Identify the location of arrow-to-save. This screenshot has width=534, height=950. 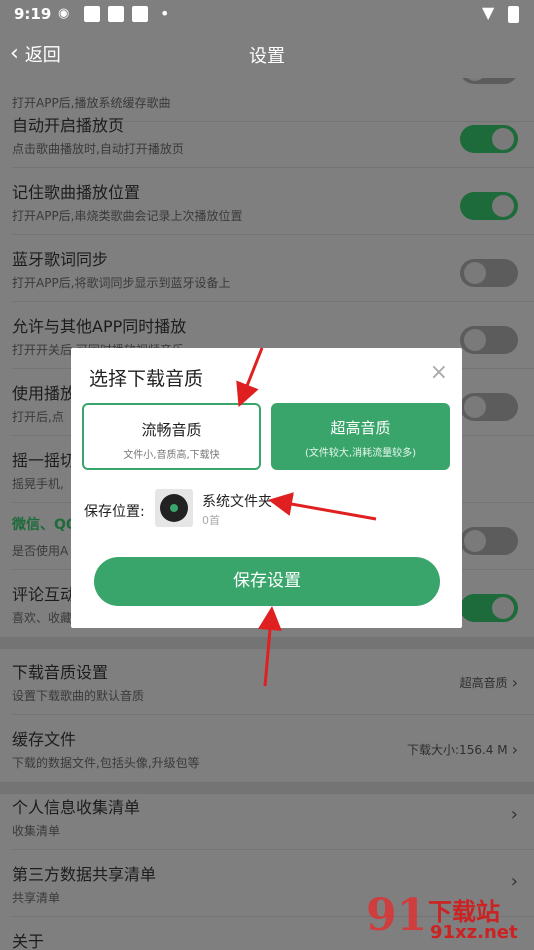
(269, 646).